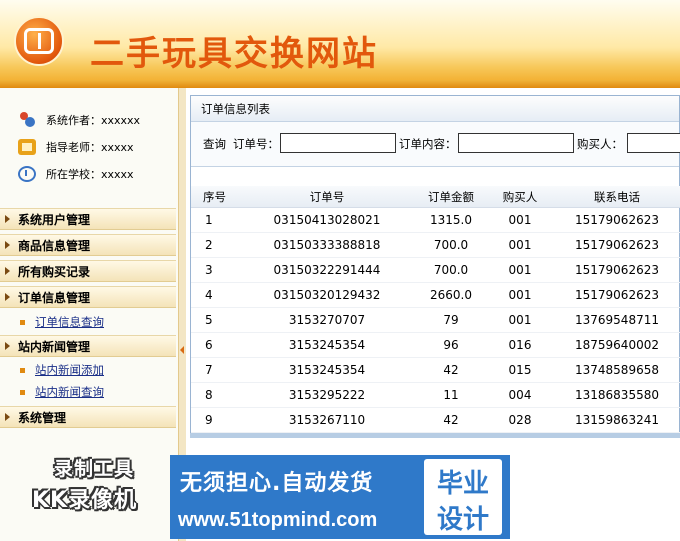  I want to click on cell-index: 1, so click(209, 220).